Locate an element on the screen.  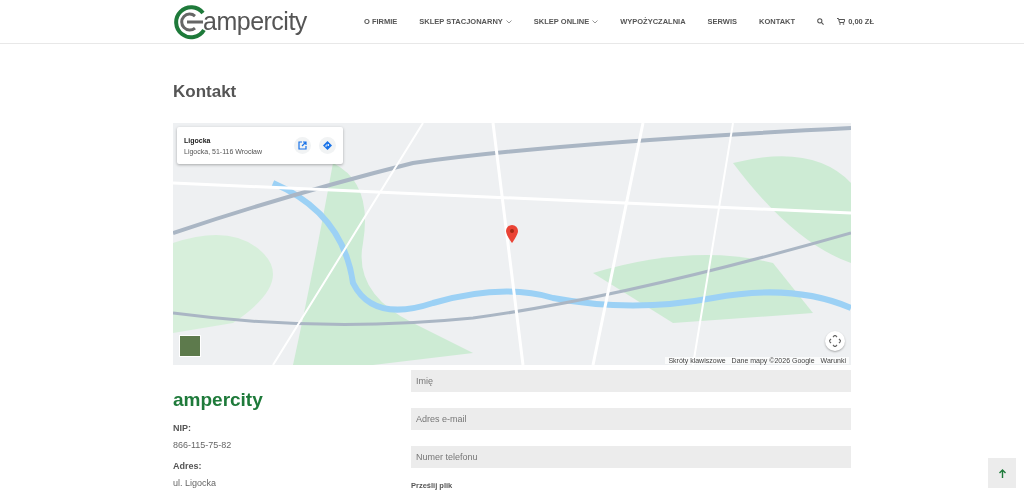
cart-icon is located at coordinates (841, 21).